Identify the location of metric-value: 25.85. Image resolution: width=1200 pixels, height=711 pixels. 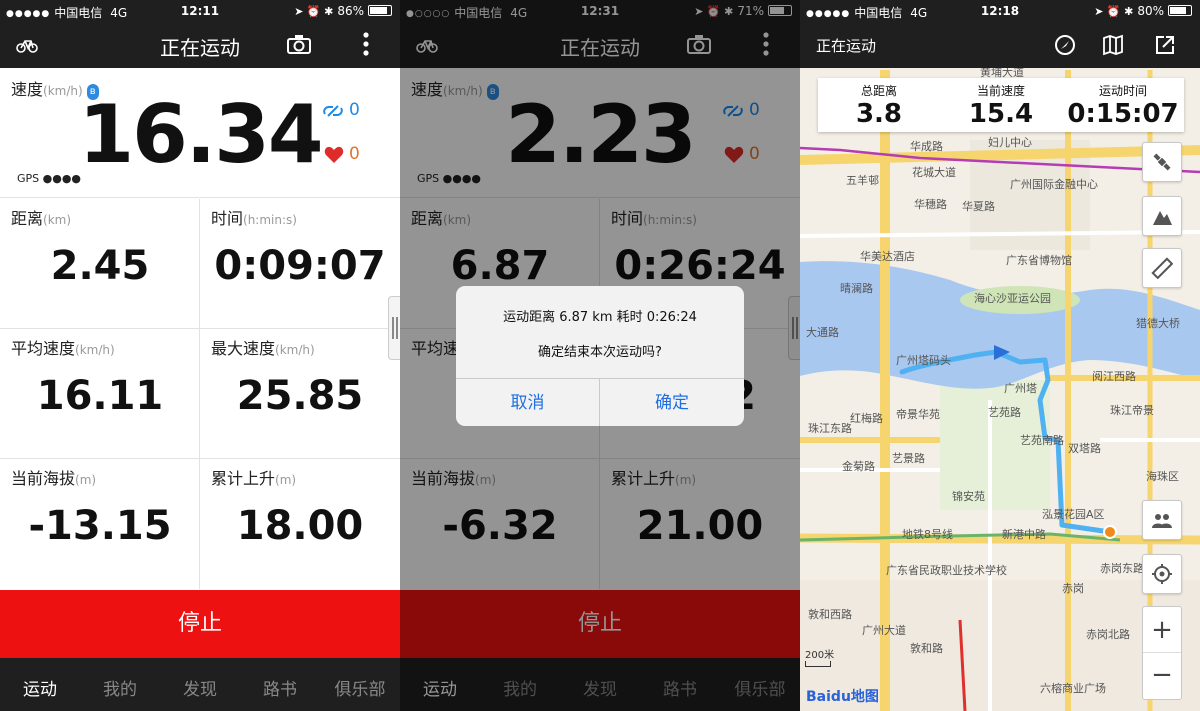
(300, 396).